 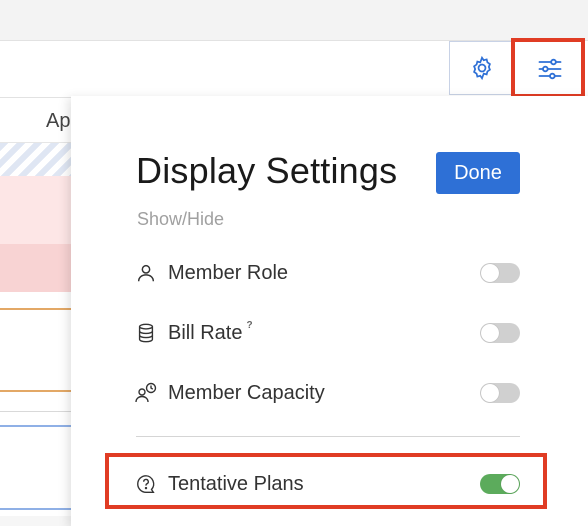 What do you see at coordinates (294, 20) in the screenshot?
I see `top-bar` at bounding box center [294, 20].